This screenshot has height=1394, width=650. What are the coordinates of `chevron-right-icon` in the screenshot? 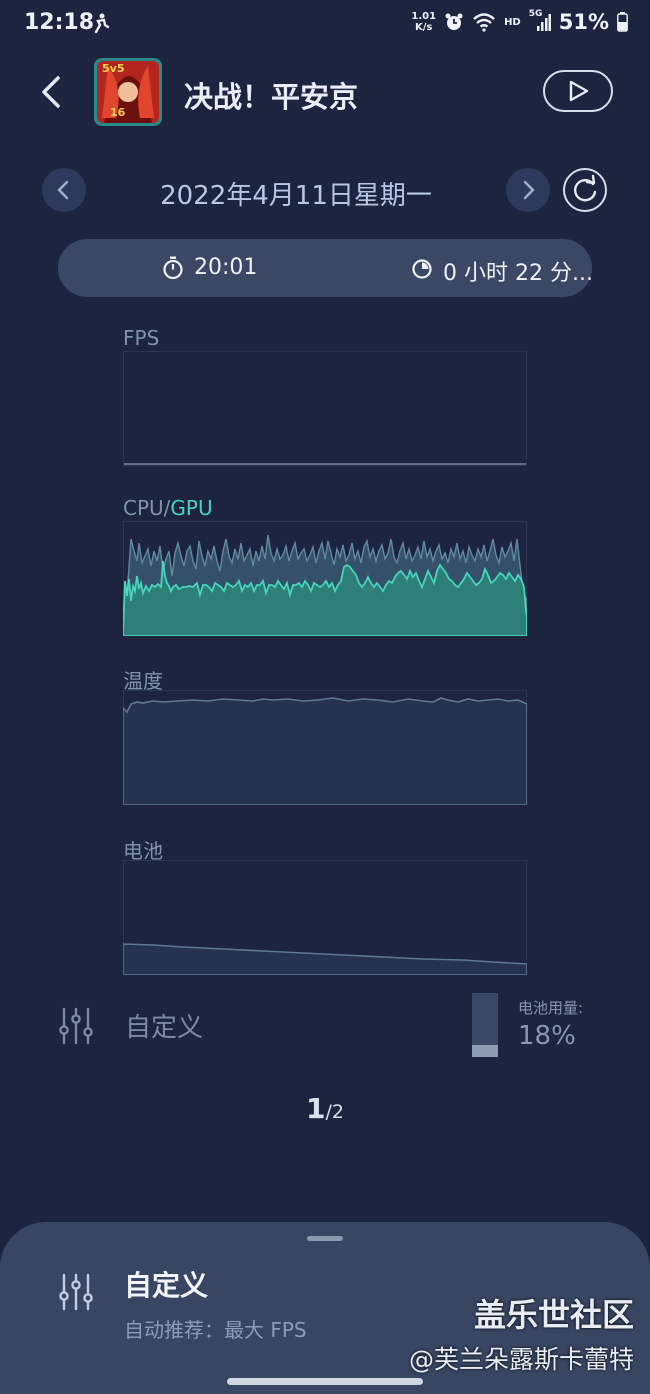 It's located at (529, 190).